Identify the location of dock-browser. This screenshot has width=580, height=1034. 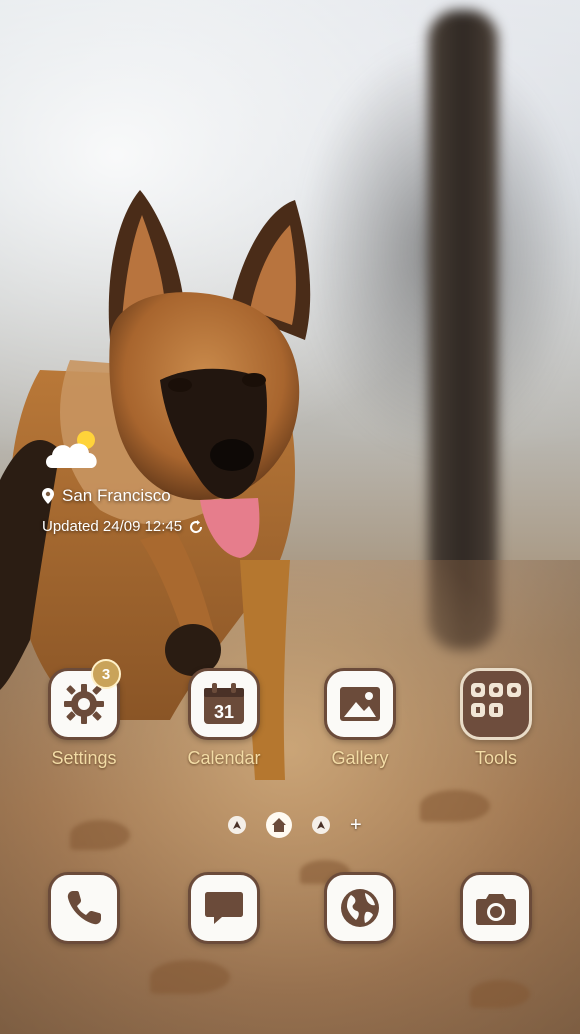
(360, 908).